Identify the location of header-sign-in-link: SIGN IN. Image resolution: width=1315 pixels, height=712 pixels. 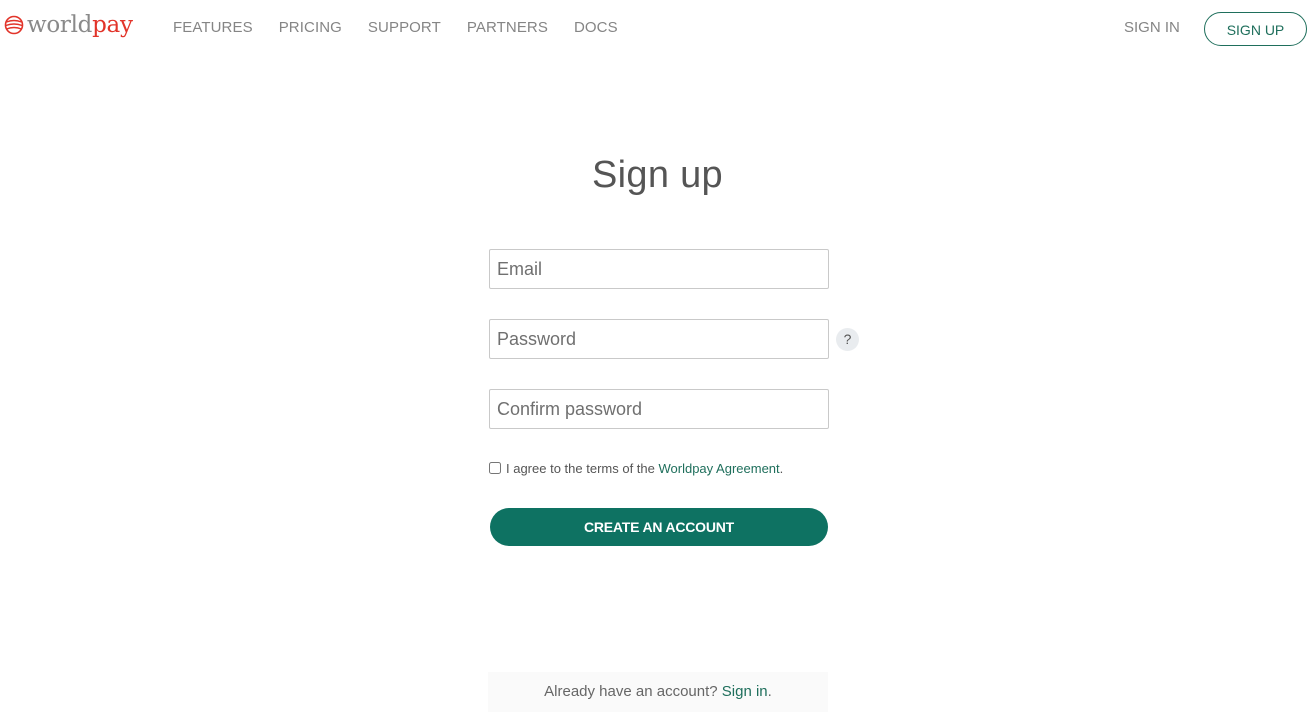
(1152, 27).